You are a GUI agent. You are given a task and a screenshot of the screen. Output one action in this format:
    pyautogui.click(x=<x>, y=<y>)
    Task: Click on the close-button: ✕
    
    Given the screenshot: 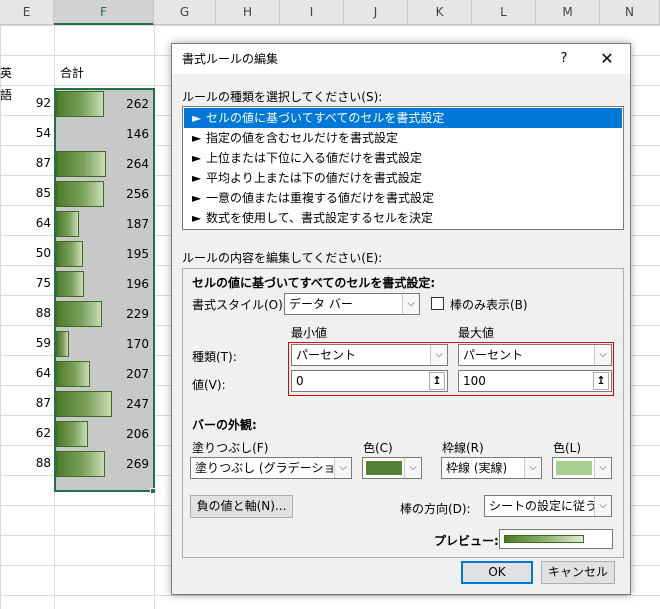 What is the action you would take?
    pyautogui.click(x=607, y=59)
    